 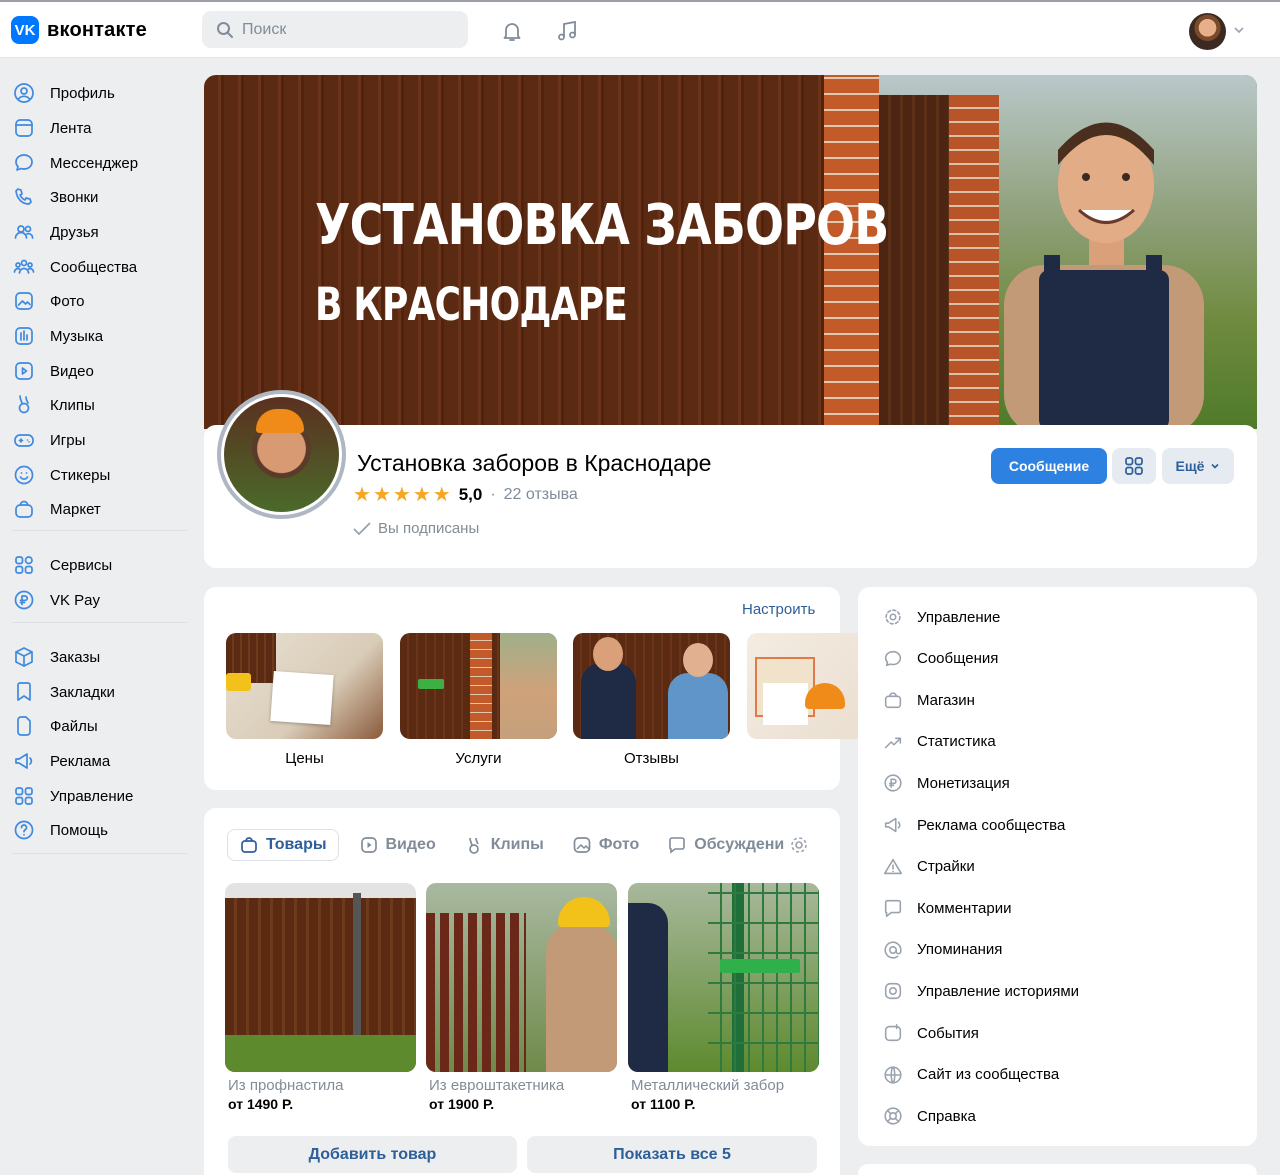 I want to click on vk-logo: VK вконтакте, so click(x=79, y=30).